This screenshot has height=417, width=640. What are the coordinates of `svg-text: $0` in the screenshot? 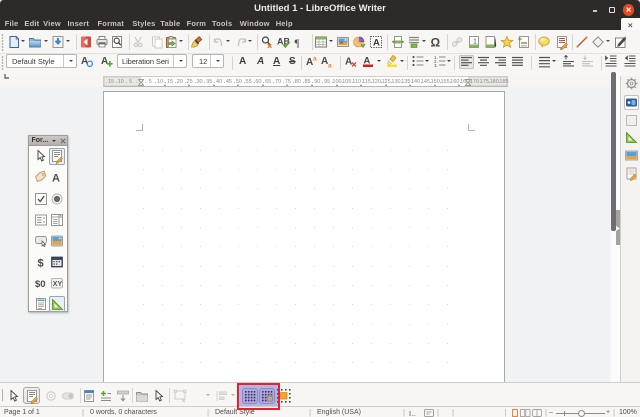 It's located at (40, 284).